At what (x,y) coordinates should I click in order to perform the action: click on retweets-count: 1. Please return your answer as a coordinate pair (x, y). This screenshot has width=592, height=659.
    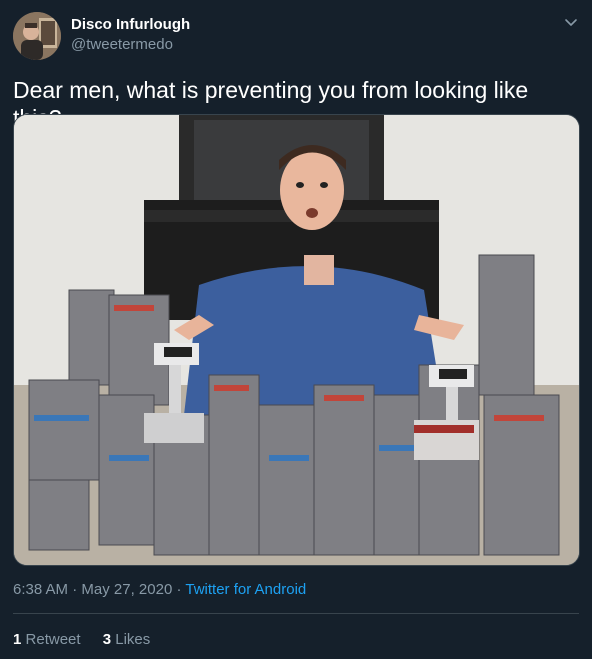
    Looking at the image, I should click on (17, 639).